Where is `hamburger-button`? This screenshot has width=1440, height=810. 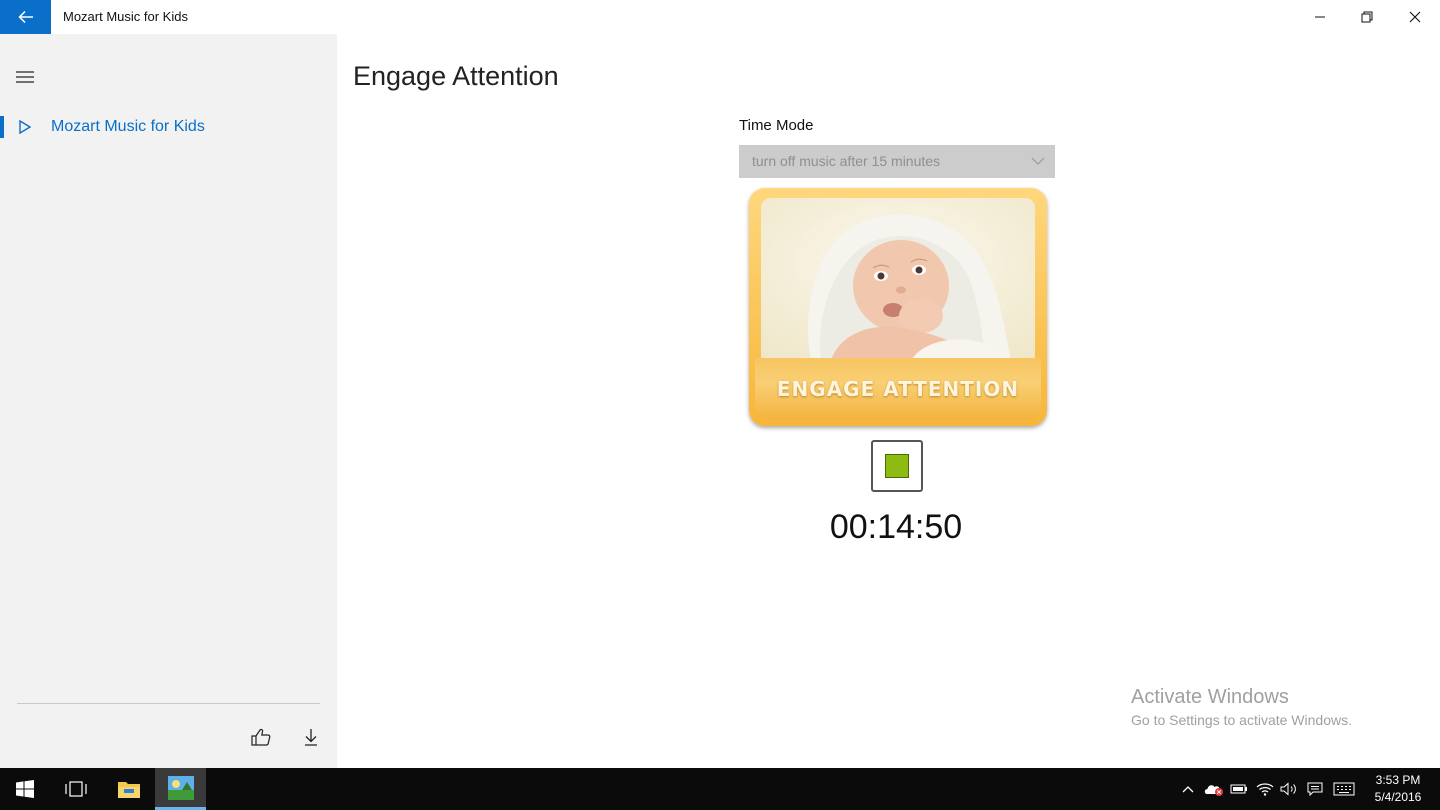 hamburger-button is located at coordinates (25, 77).